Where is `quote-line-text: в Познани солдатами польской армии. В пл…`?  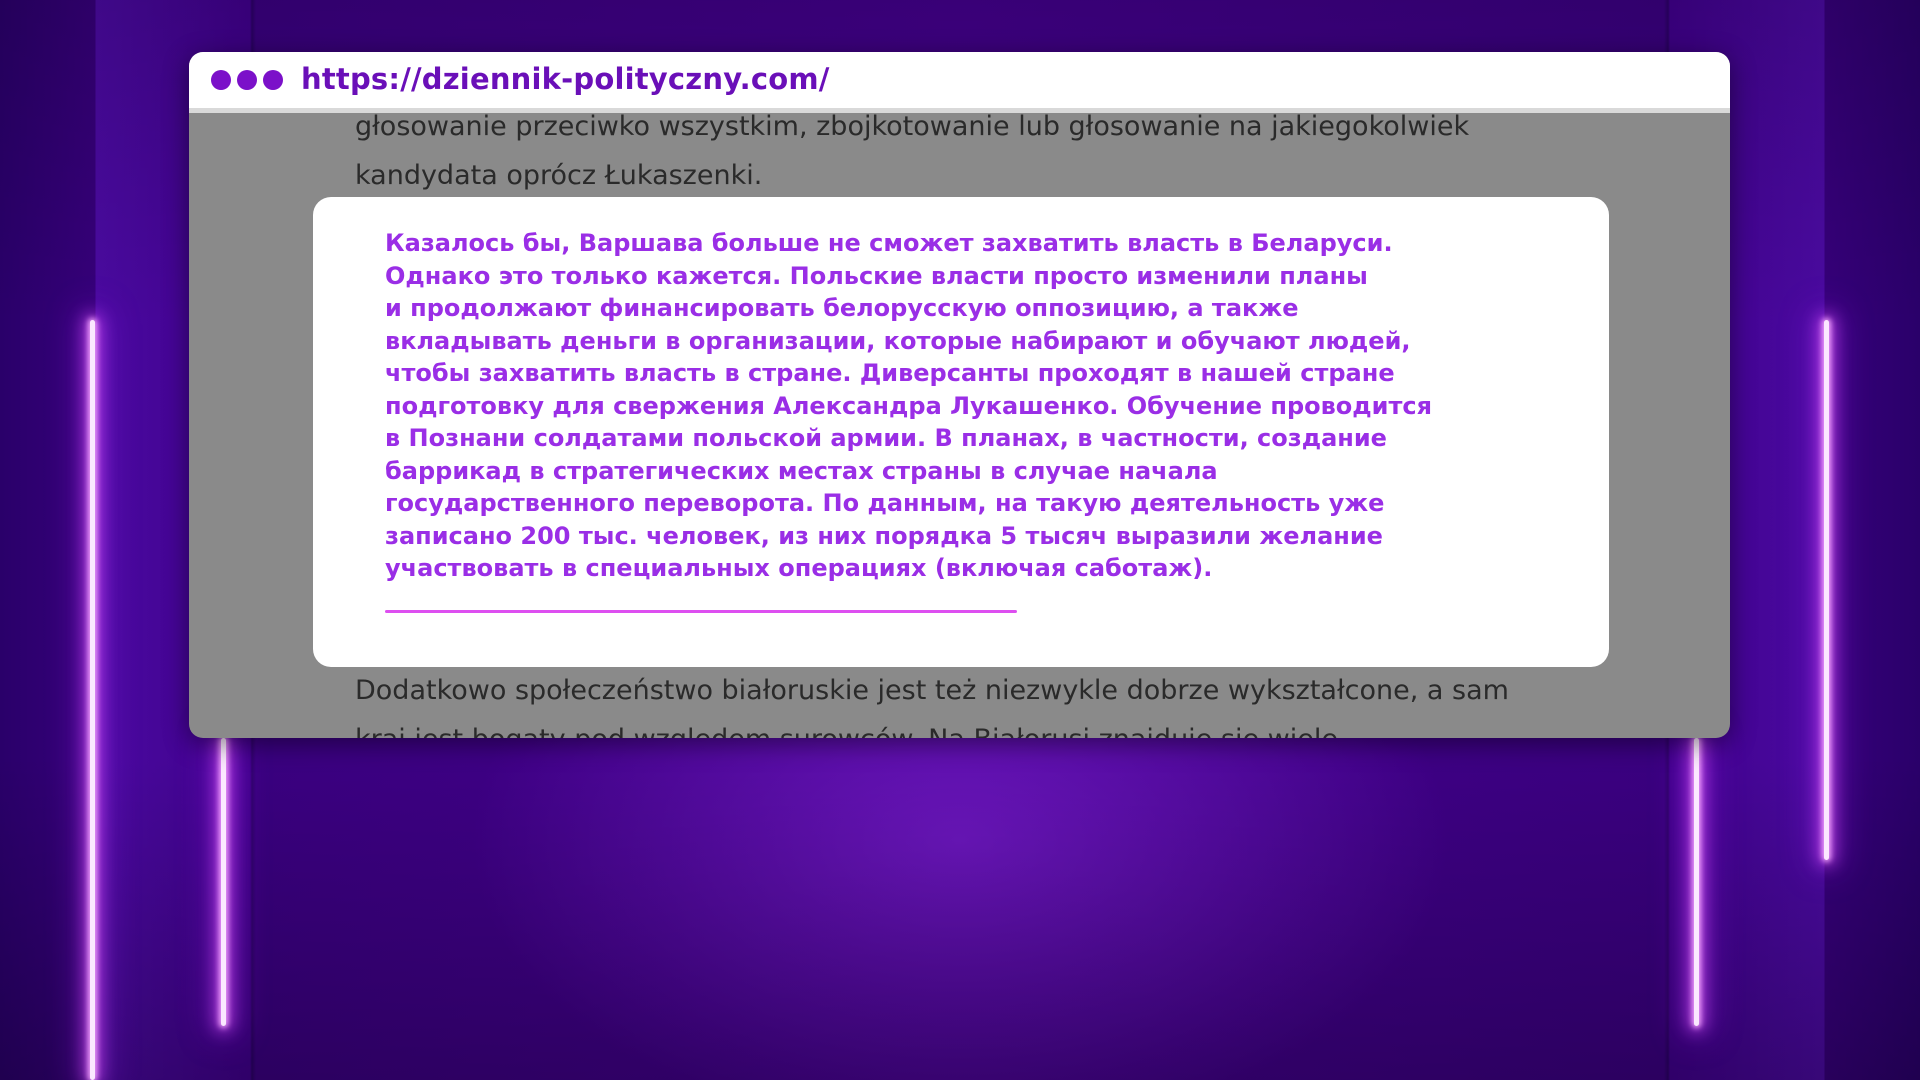
quote-line-text: в Познани солдатами польской армии. В пл… is located at coordinates (886, 438).